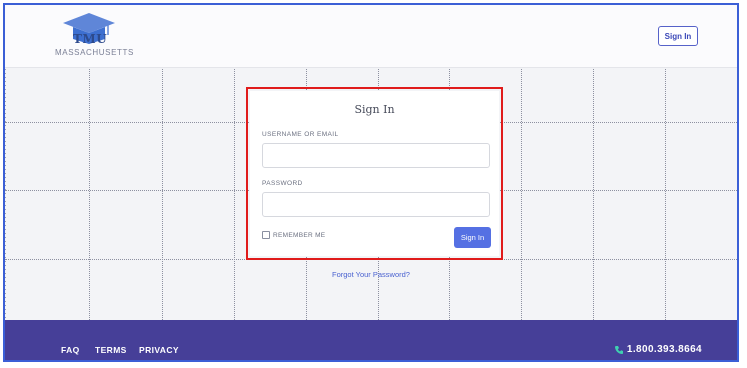 The image size is (747, 368). I want to click on remember-me: REMEMBER ME, so click(293, 235).